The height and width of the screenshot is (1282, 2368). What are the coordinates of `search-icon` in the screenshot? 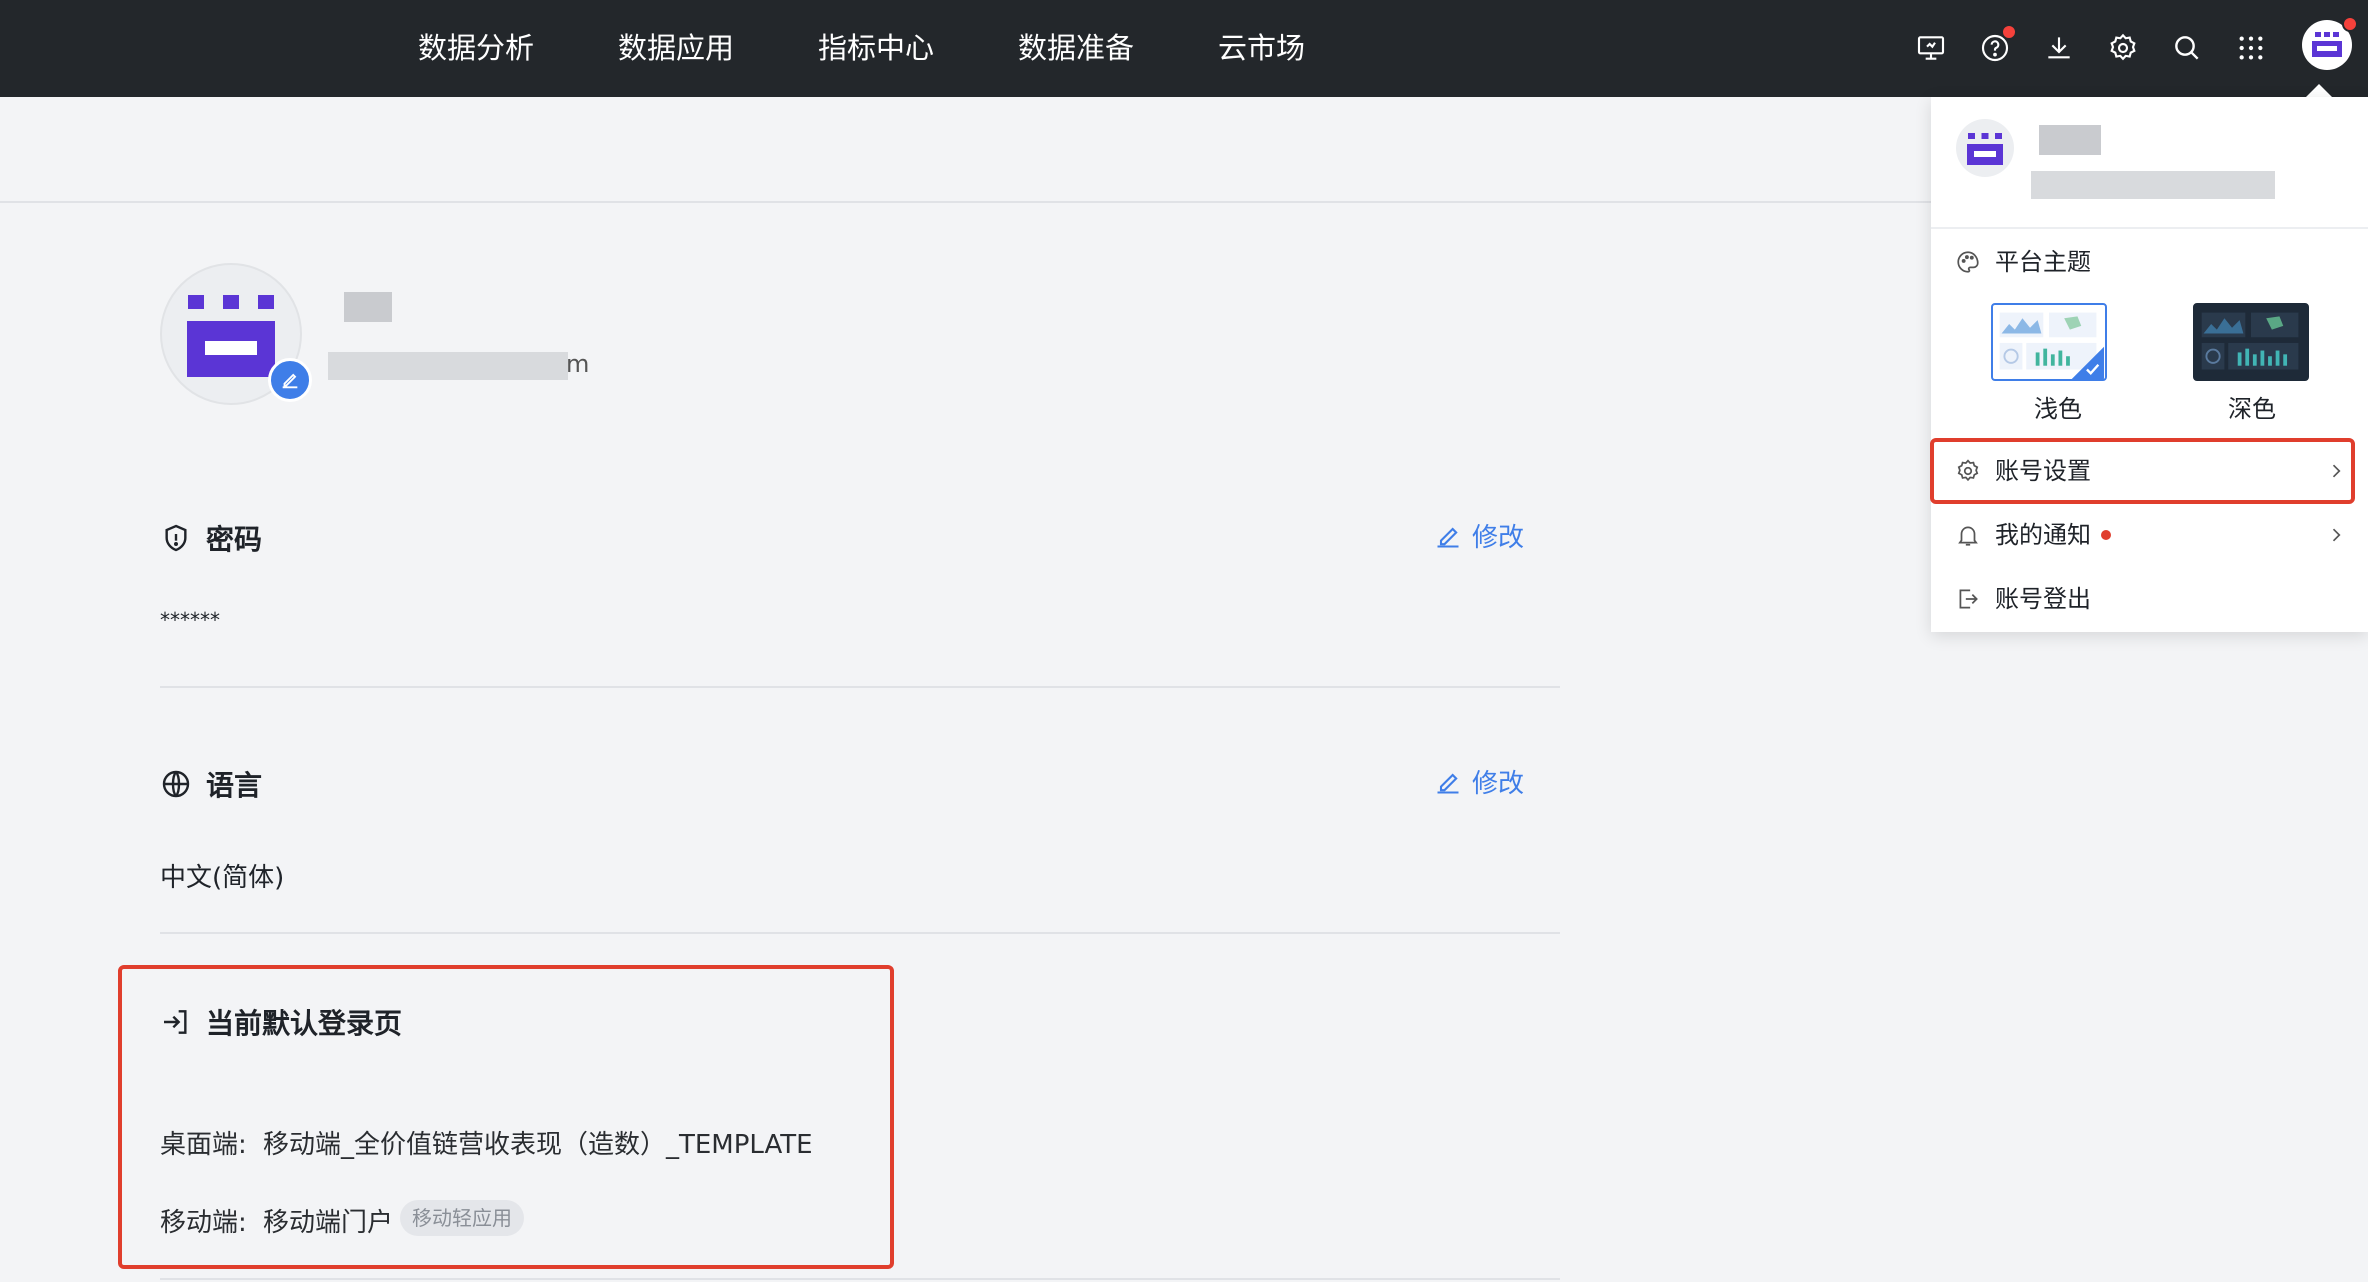 It's located at (2187, 48).